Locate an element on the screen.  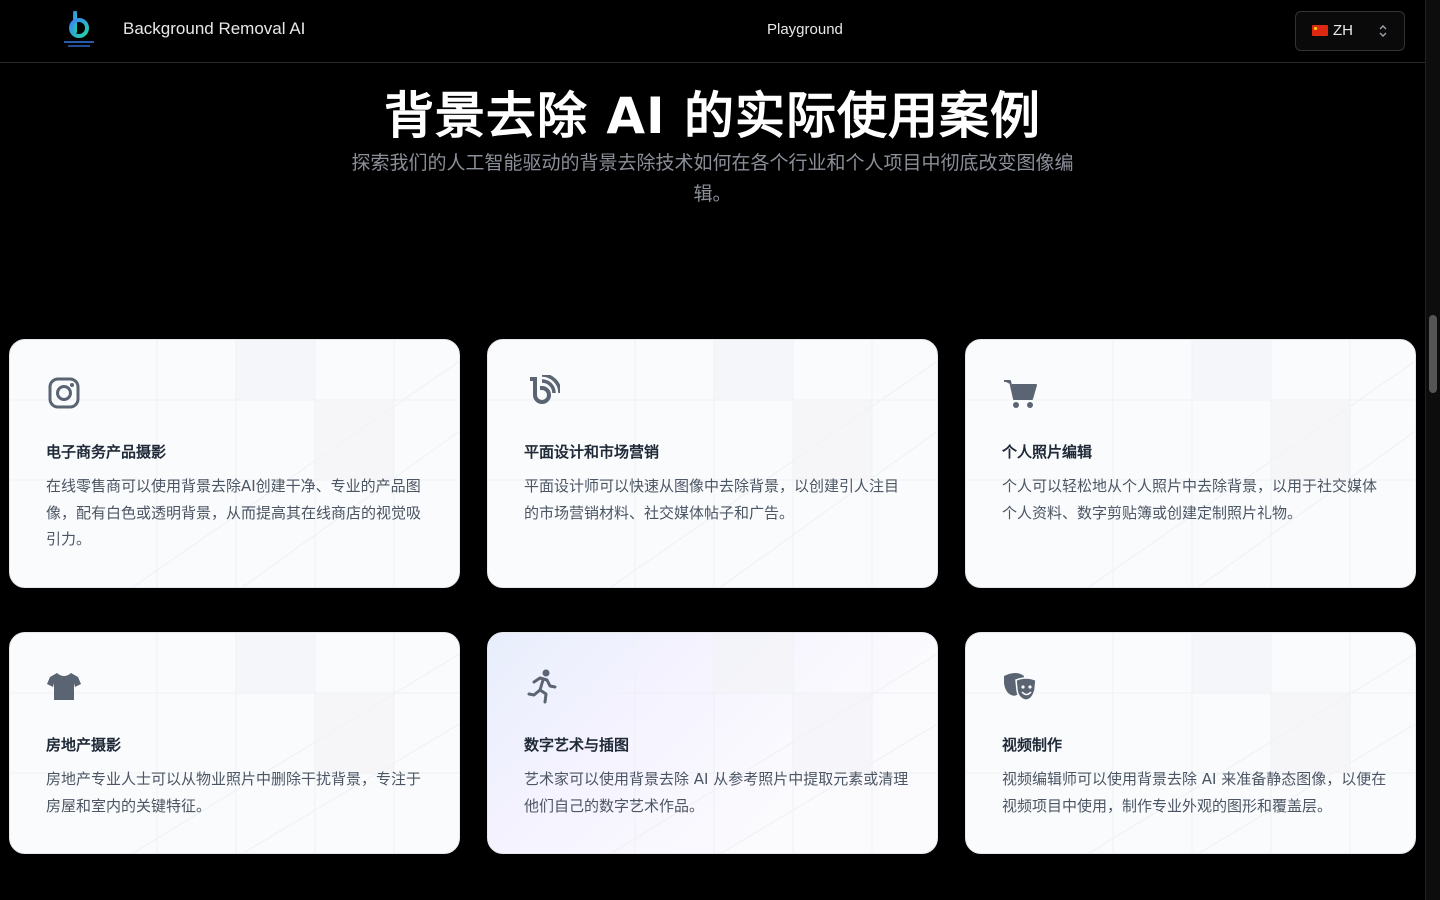
language-code: ZH is located at coordinates (1343, 30).